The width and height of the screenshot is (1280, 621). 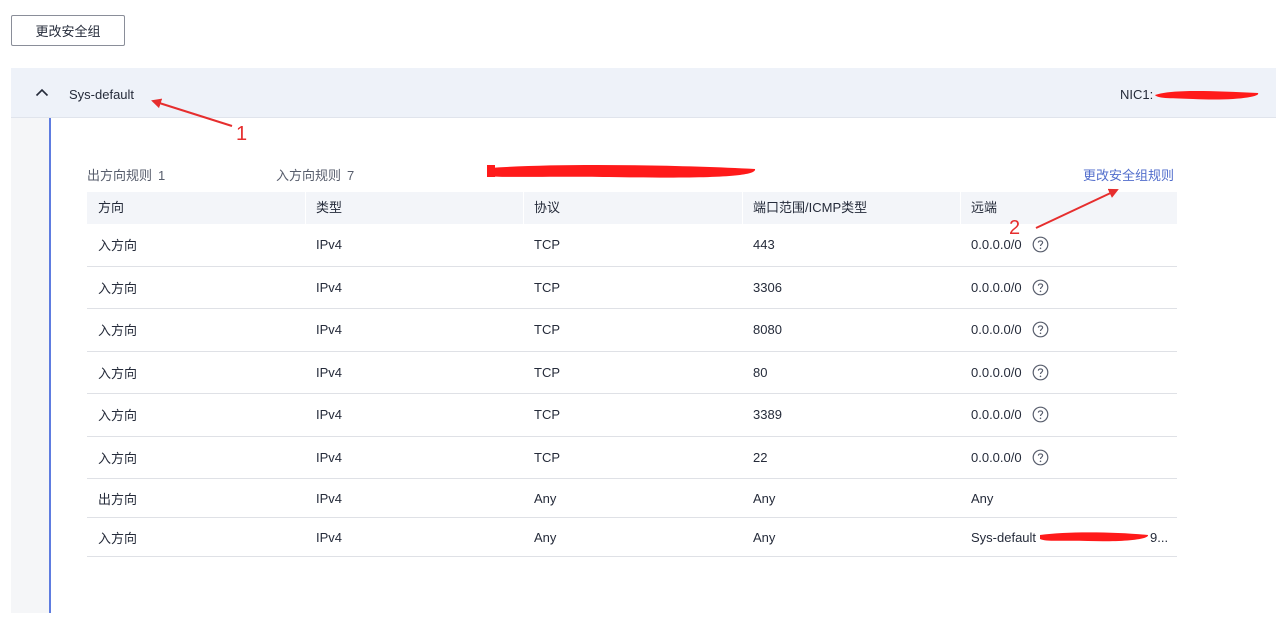 I want to click on table-row: 入方向 IPv4 TCP 80 0.0.0.0/0, so click(x=632, y=373).